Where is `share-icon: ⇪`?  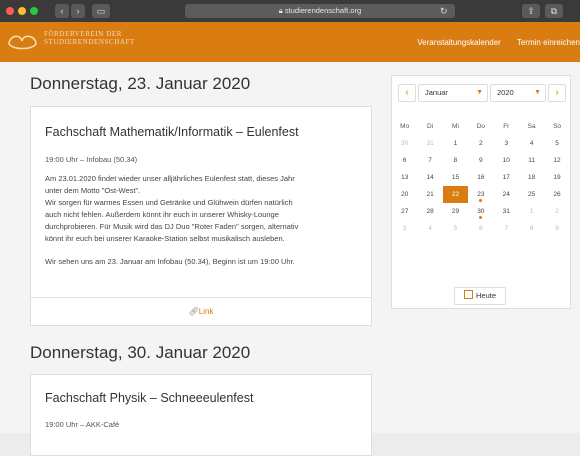
share-icon: ⇪ is located at coordinates (531, 11).